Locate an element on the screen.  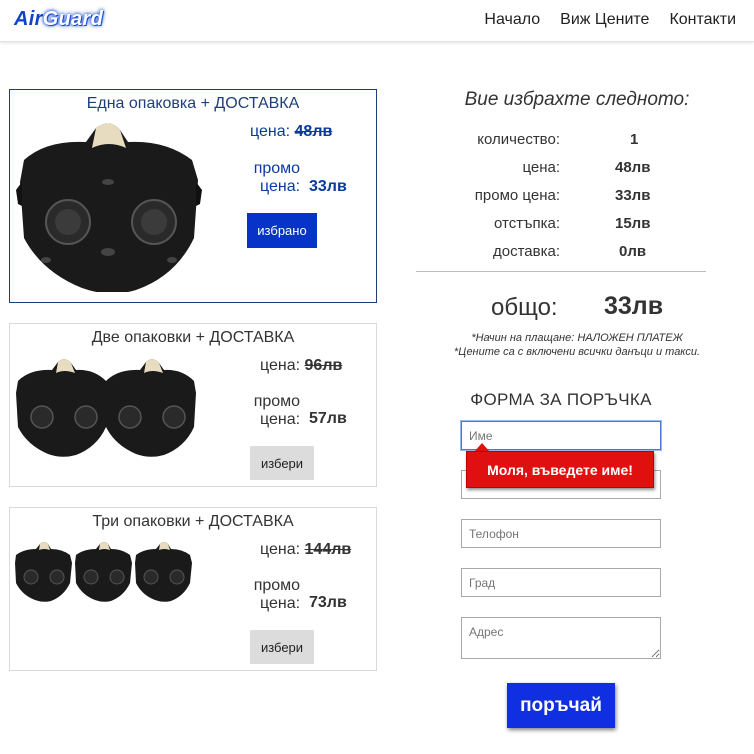
package-price: цена: 96лв is located at coordinates (301, 366).